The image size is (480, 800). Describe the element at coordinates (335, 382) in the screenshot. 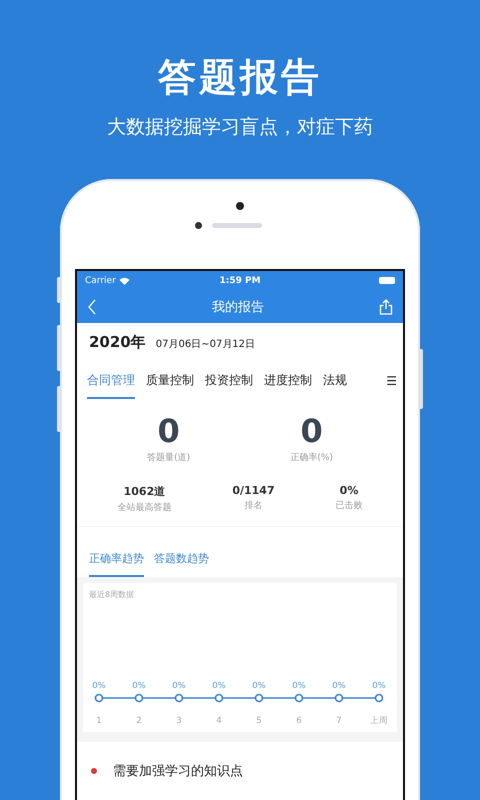

I see `category-tab: 法规` at that location.